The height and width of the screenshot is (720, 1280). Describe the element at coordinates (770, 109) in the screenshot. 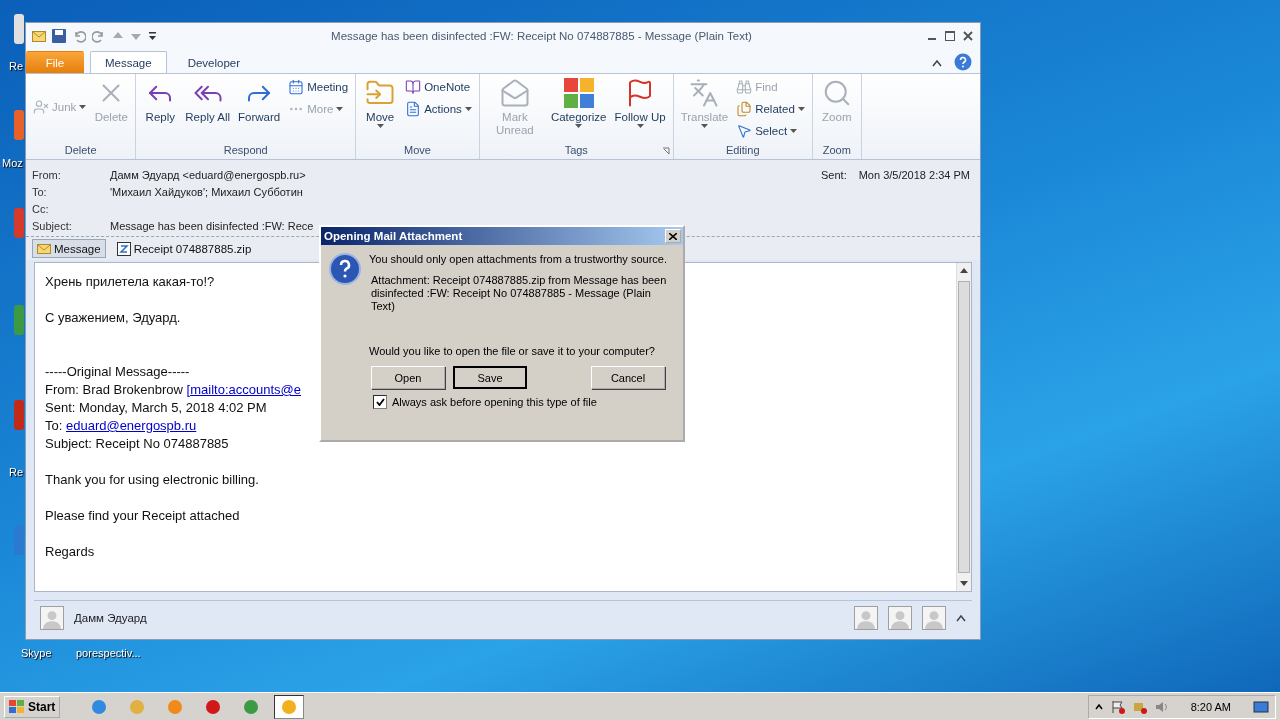

I see `ribbon-button: Related` at that location.